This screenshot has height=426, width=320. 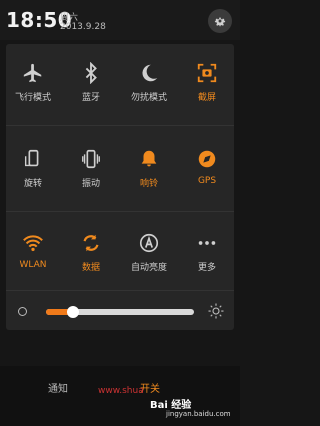 What do you see at coordinates (83, 27) in the screenshot?
I see `date: 2013.9.28` at bounding box center [83, 27].